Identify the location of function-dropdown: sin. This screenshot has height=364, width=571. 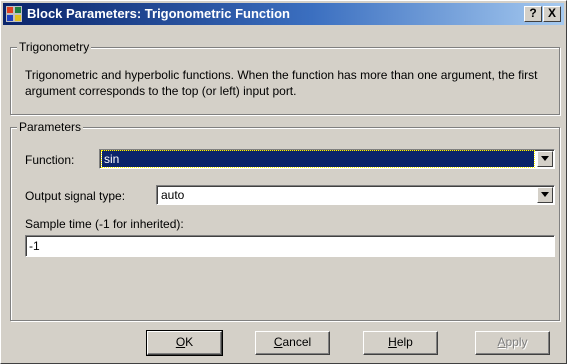
(327, 159).